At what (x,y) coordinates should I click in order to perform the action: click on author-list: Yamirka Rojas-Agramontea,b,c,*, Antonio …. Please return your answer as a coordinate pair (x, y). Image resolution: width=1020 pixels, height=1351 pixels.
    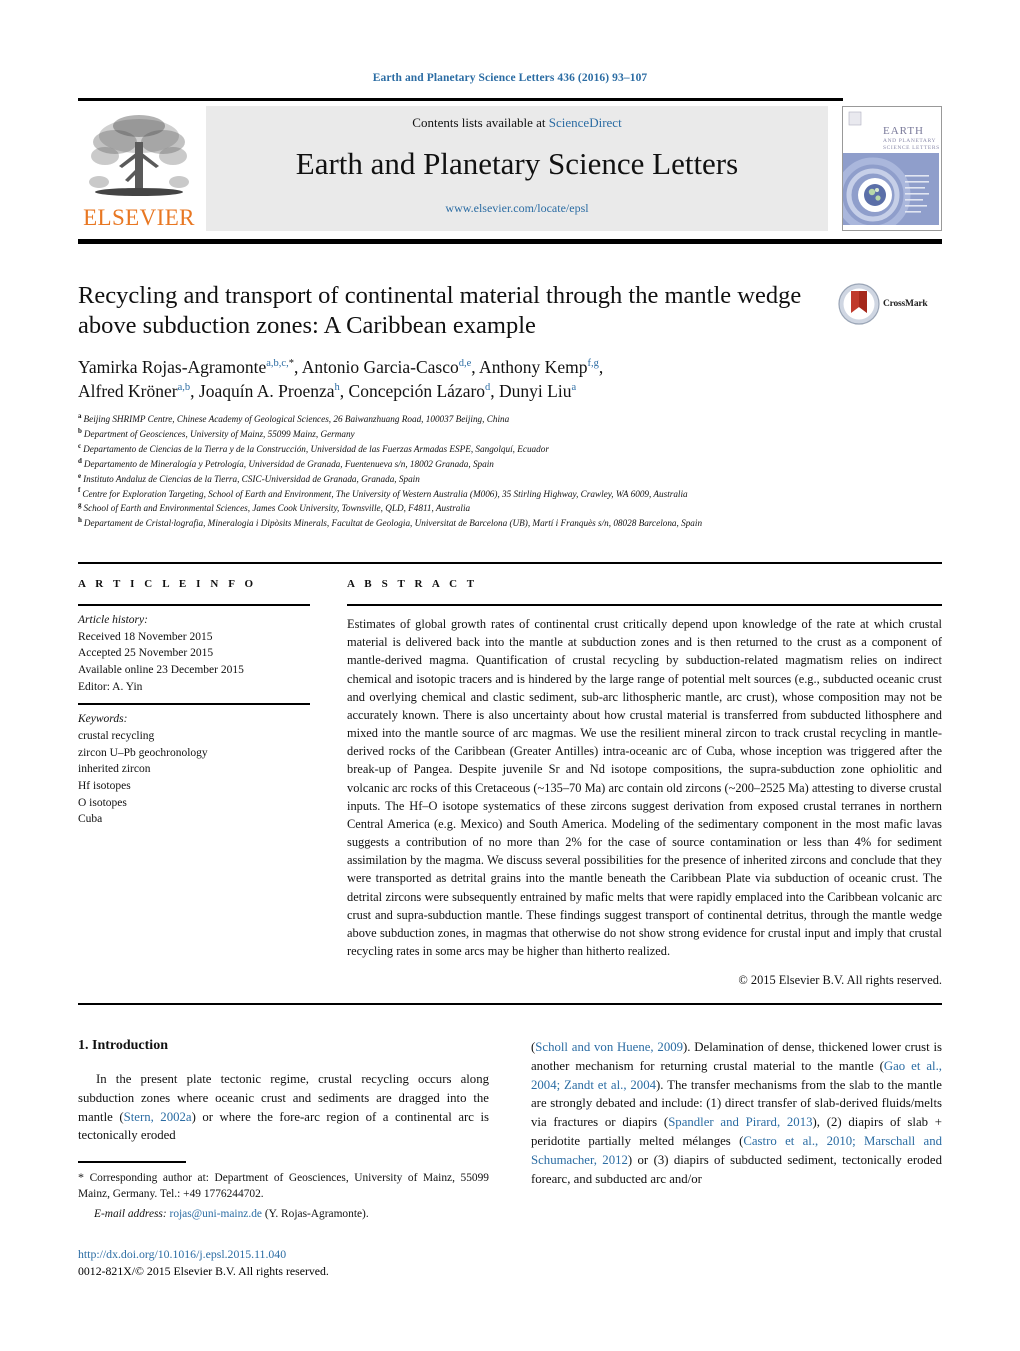
    Looking at the image, I should click on (478, 380).